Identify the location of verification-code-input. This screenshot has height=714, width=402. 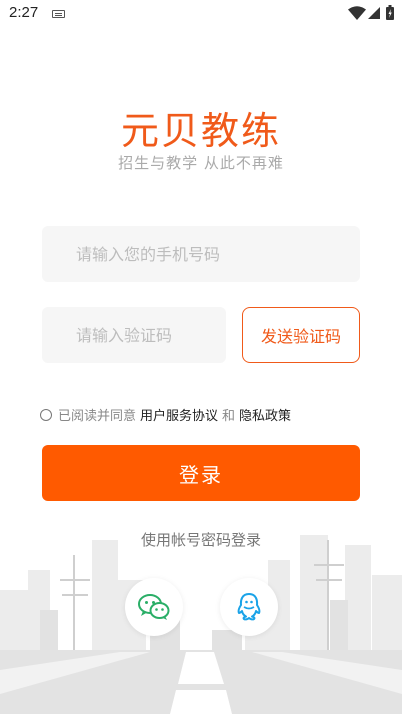
(134, 335).